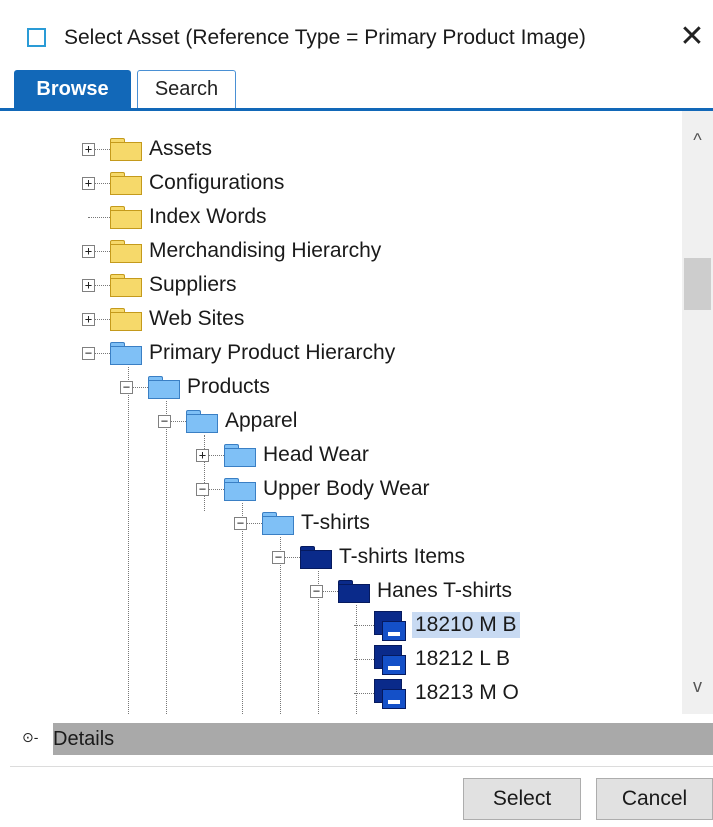 Image resolution: width=713 pixels, height=827 pixels. What do you see at coordinates (346, 455) in the screenshot?
I see `tree-node: + Head Wear` at bounding box center [346, 455].